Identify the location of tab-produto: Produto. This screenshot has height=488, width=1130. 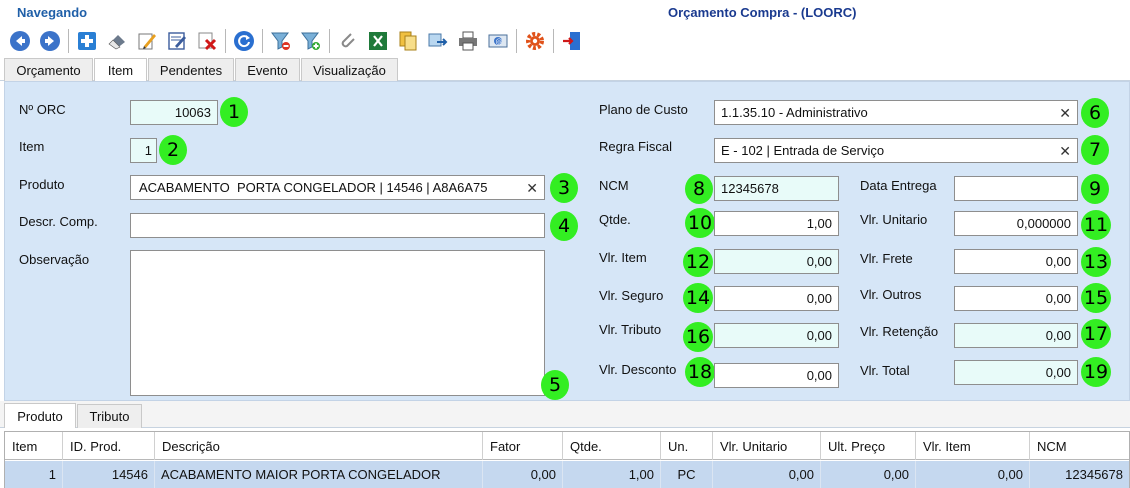
(40, 415).